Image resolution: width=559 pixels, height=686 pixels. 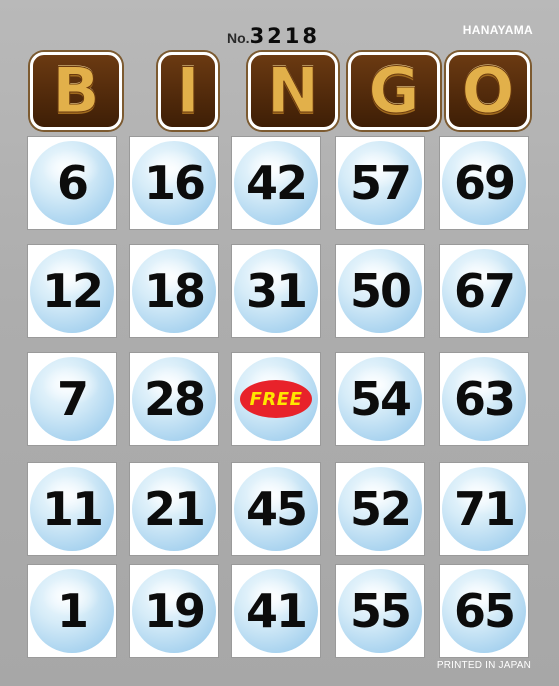 I want to click on cell-number: 42, so click(x=276, y=183).